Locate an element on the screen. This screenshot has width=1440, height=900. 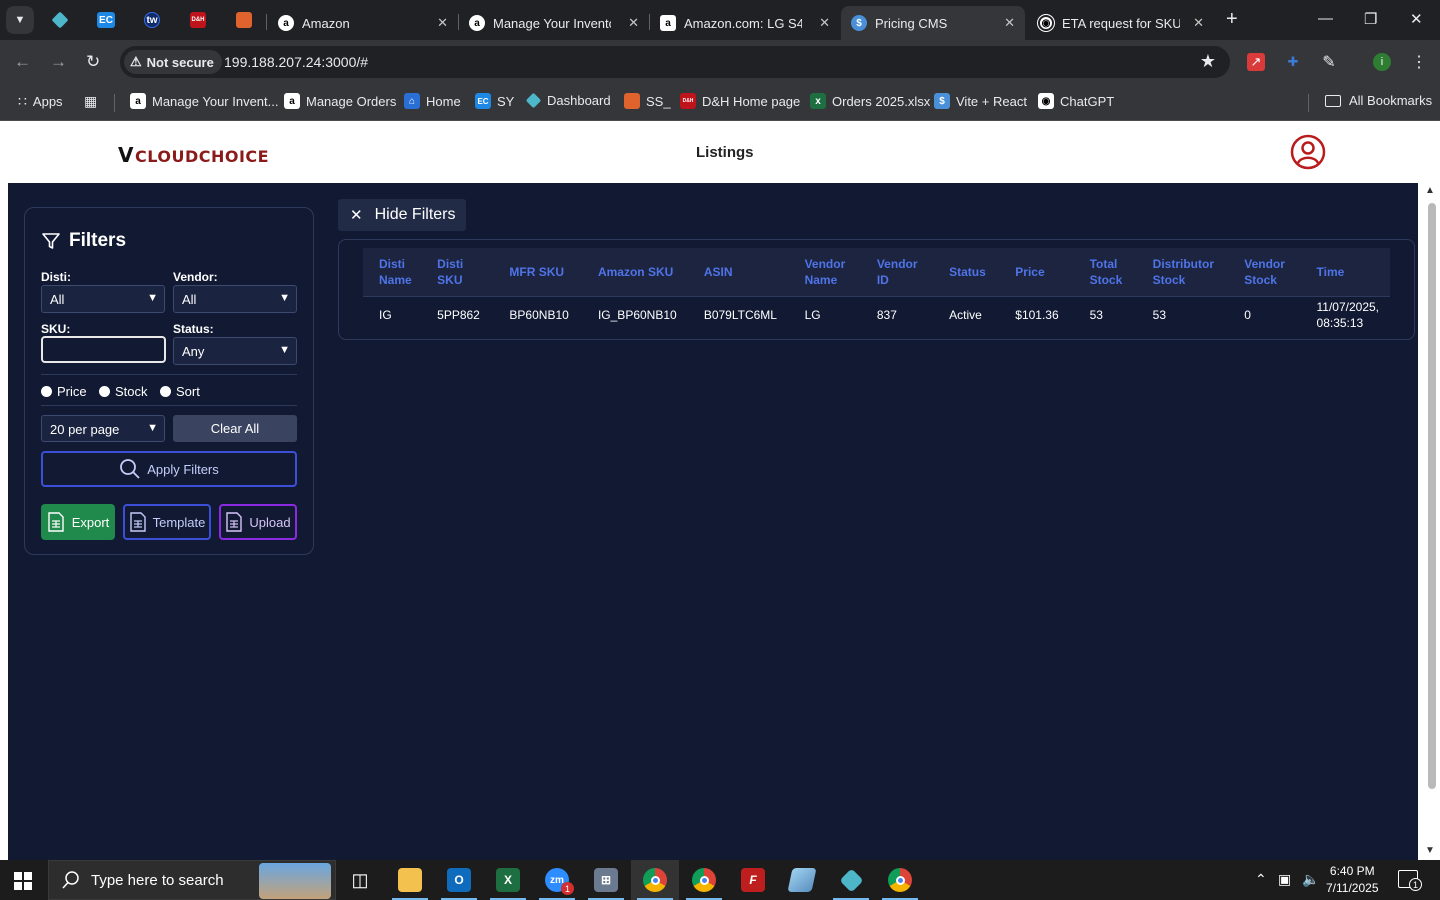
taskbar-filezilla: F is located at coordinates (753, 880).